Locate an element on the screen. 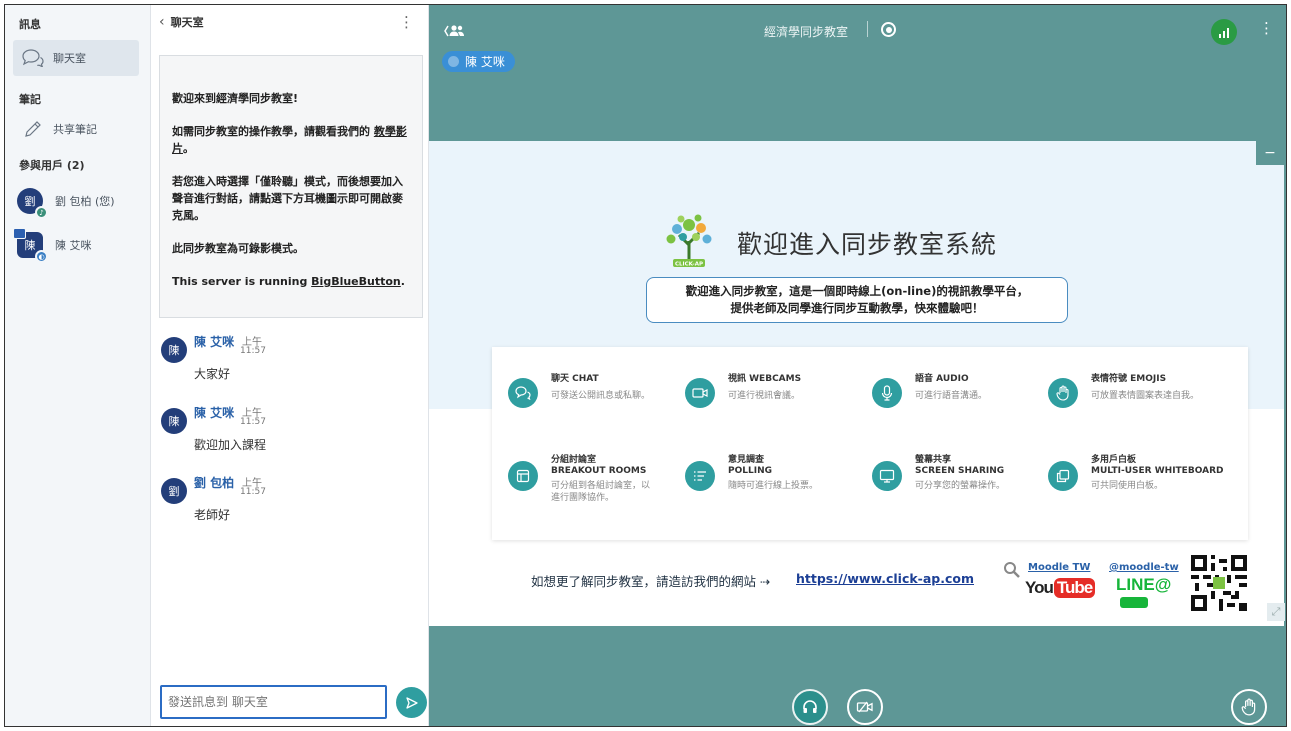  avatar: 劉 is located at coordinates (174, 491).